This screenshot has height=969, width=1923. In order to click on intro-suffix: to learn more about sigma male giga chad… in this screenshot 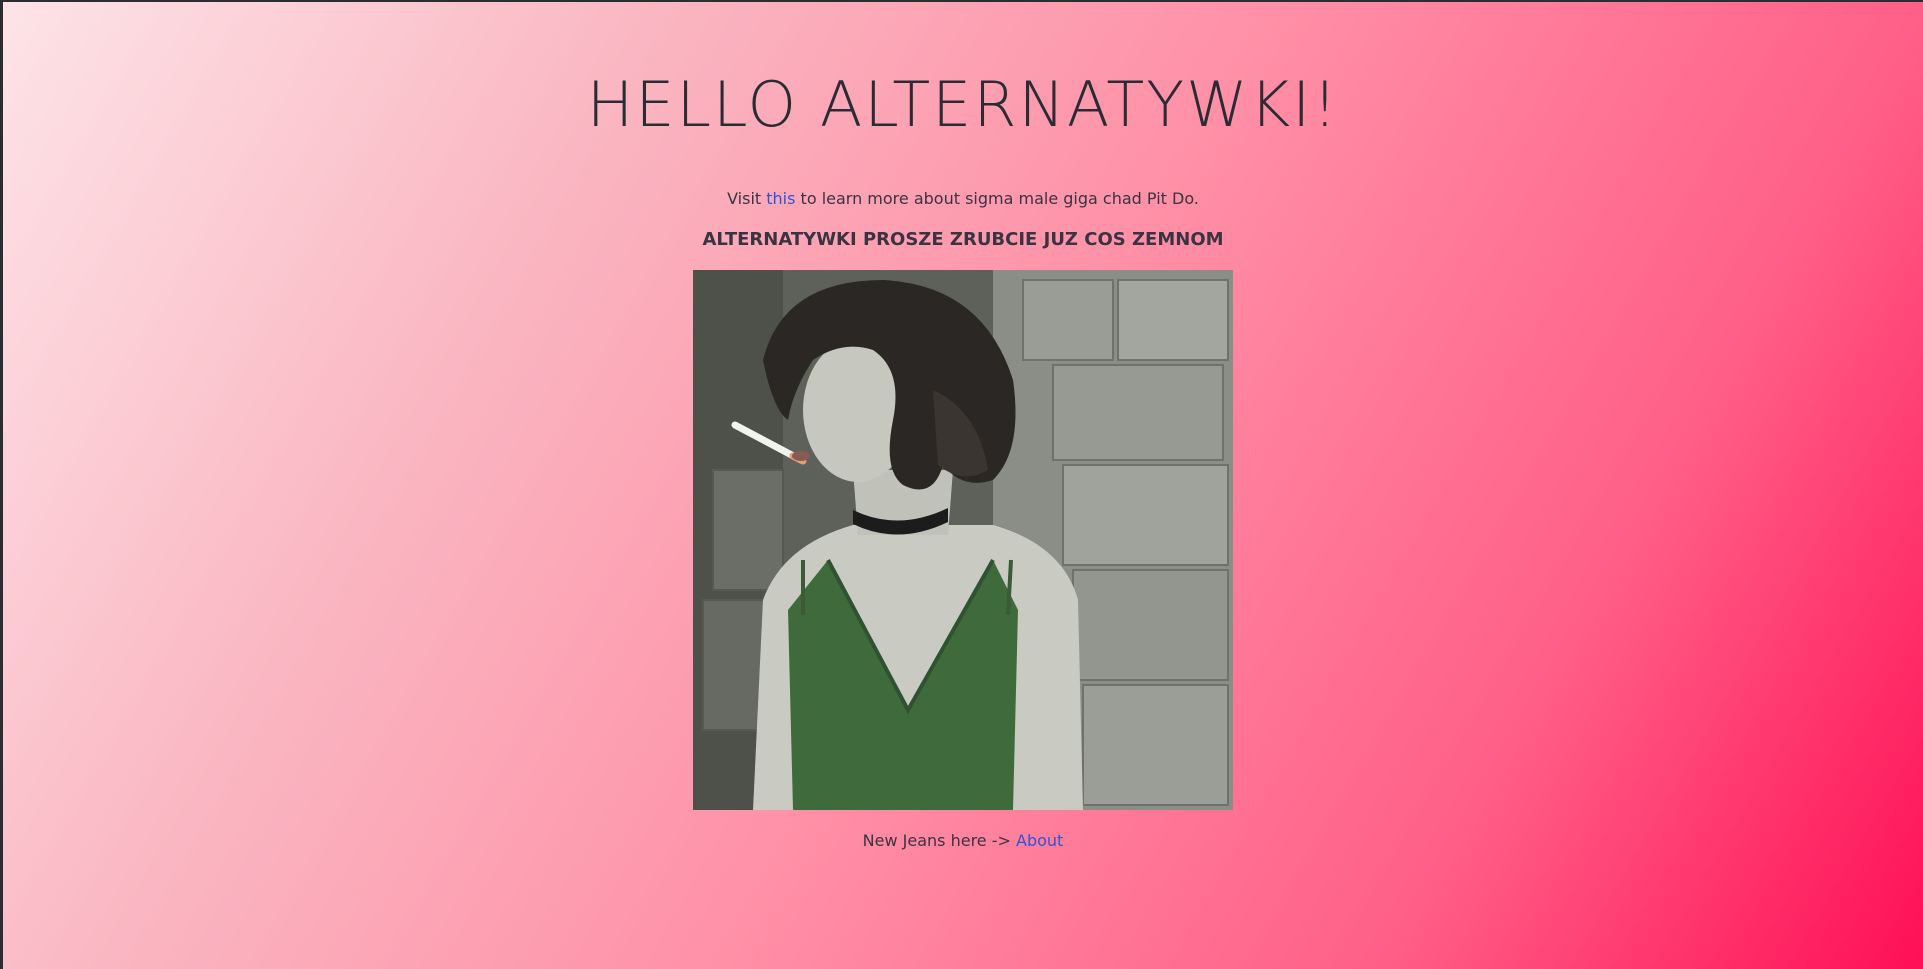, I will do `click(997, 198)`.